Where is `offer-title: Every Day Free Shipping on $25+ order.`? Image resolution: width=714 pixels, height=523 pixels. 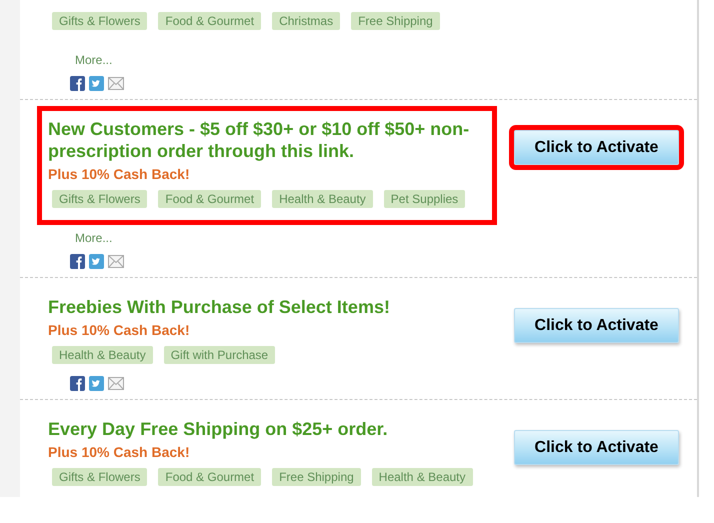
offer-title: Every Day Free Shipping on $25+ order. is located at coordinates (218, 429).